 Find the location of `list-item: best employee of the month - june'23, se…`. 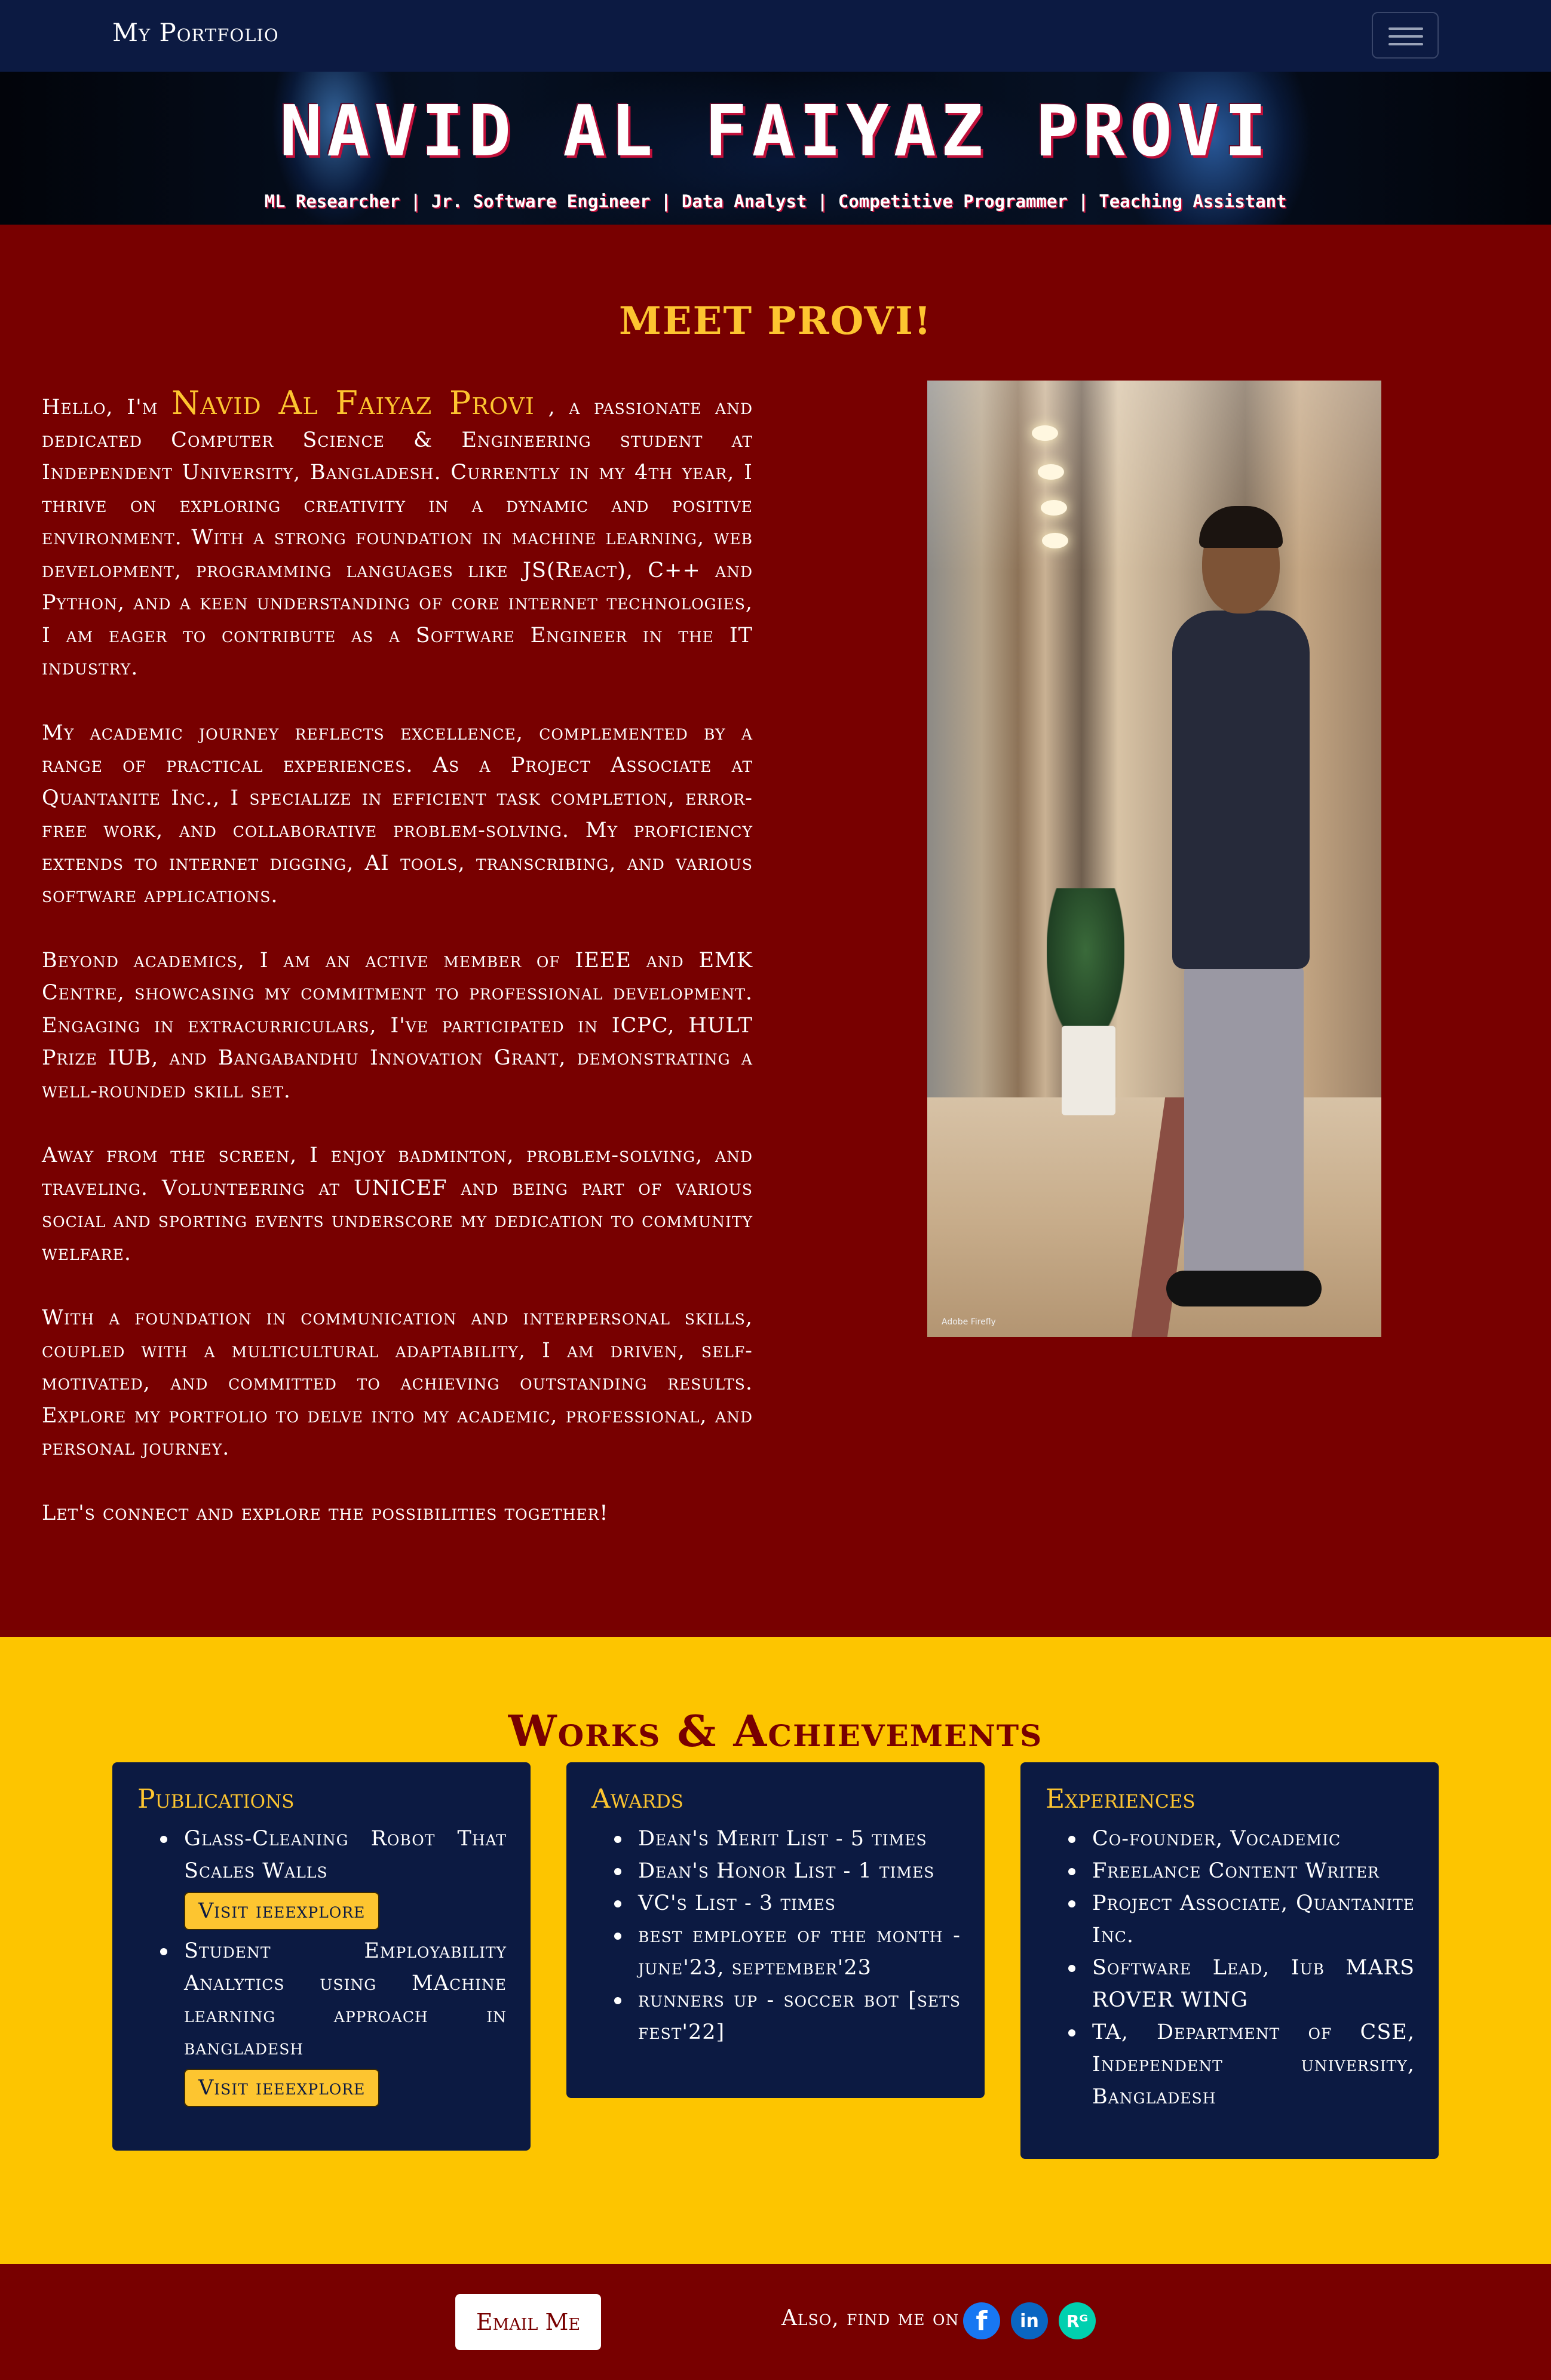

list-item: best employee of the month - june'23, se… is located at coordinates (787, 1951).